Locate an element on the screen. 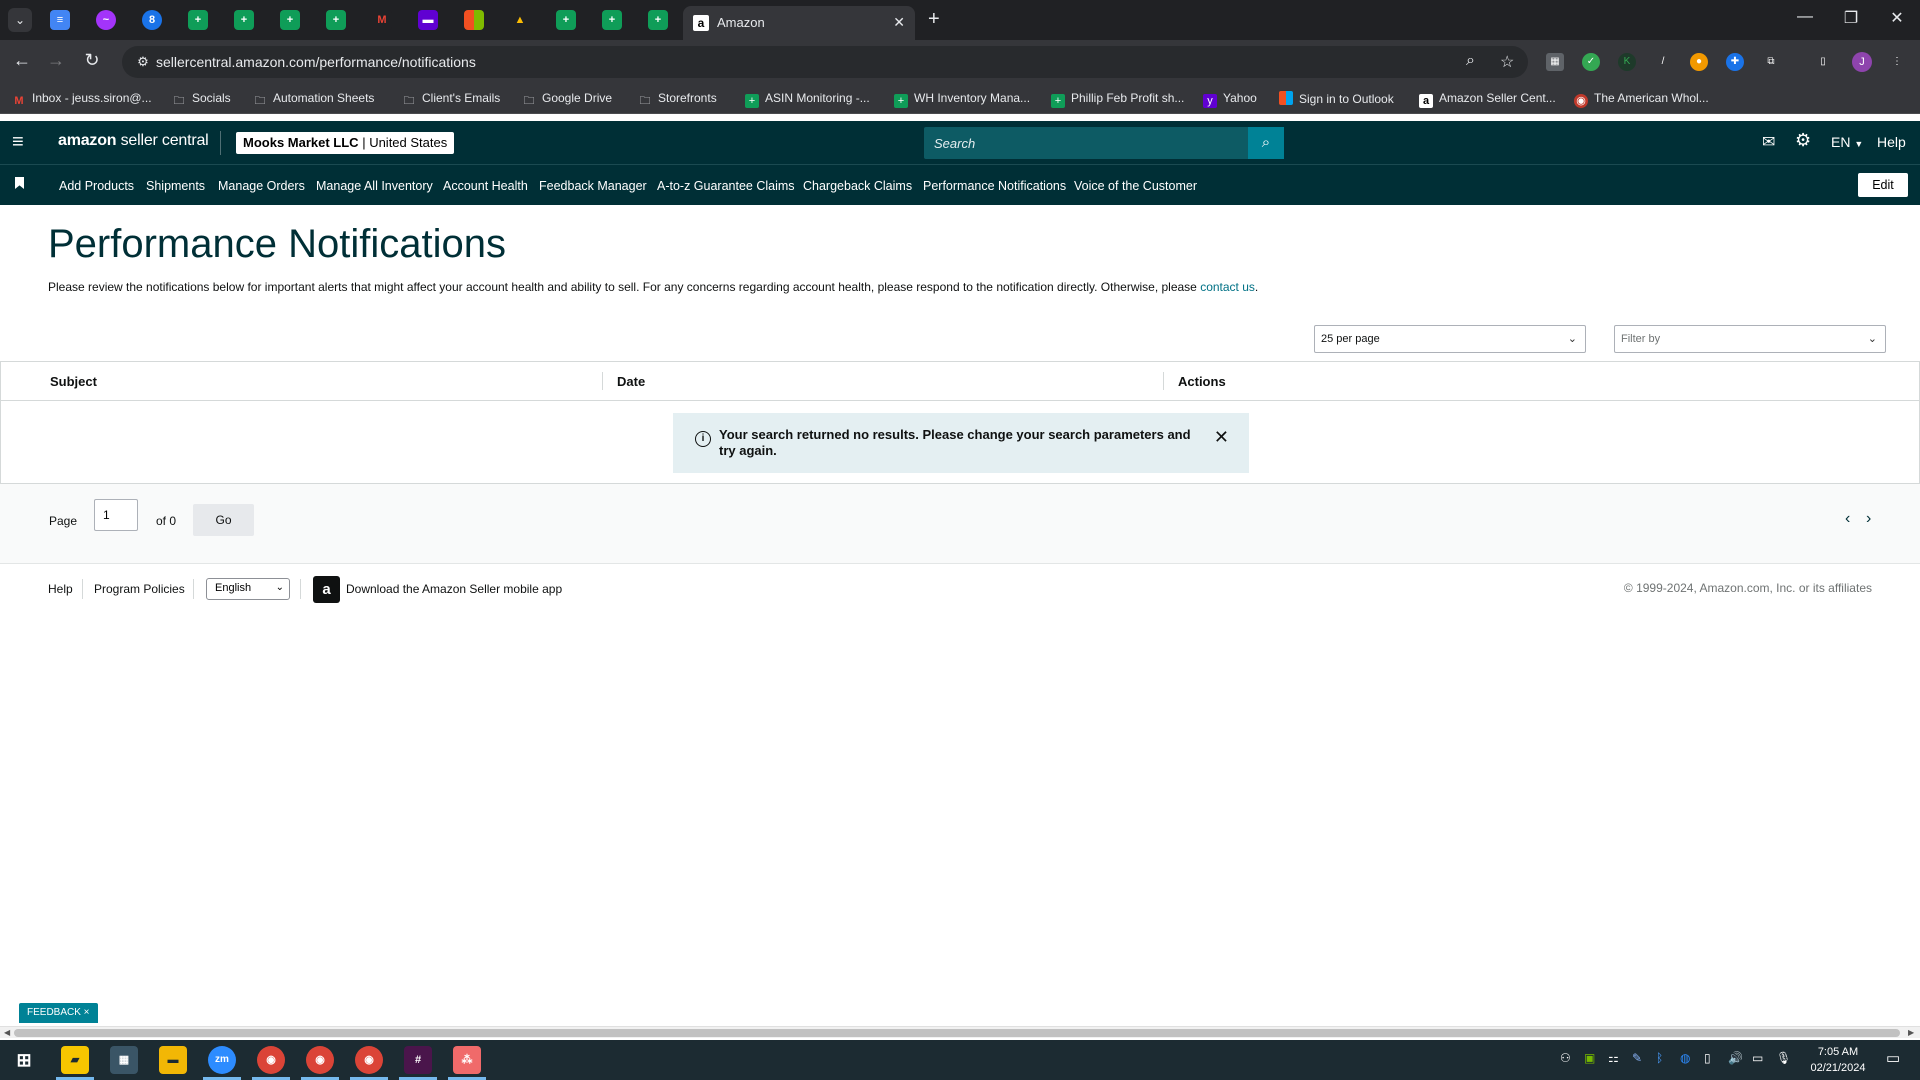  help-link: Help is located at coordinates (1891, 142).